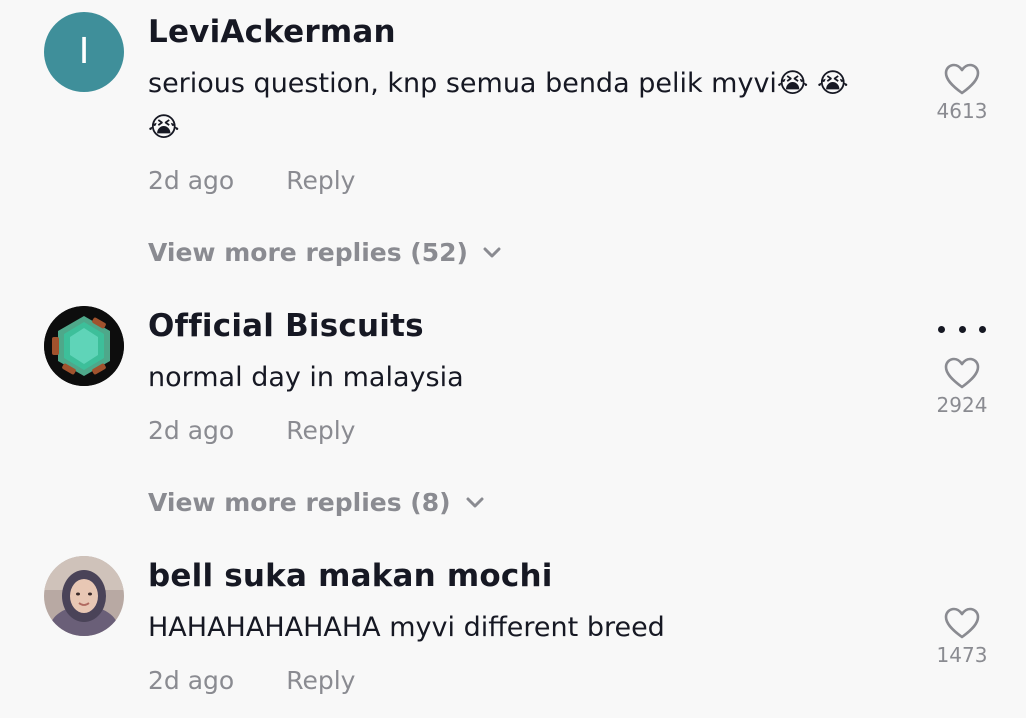  What do you see at coordinates (299, 502) in the screenshot?
I see `view-more-replies-label: View more replies (8)` at bounding box center [299, 502].